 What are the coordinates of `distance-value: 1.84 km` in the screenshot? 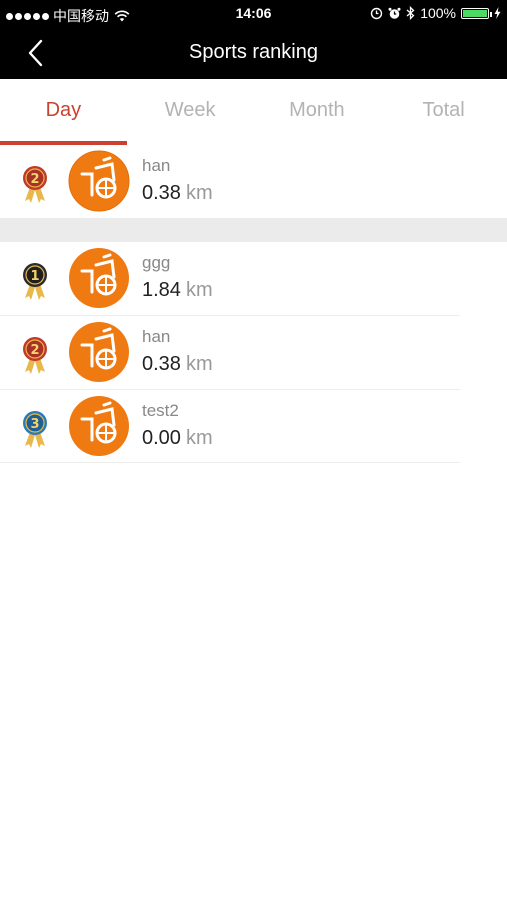 It's located at (177, 290).